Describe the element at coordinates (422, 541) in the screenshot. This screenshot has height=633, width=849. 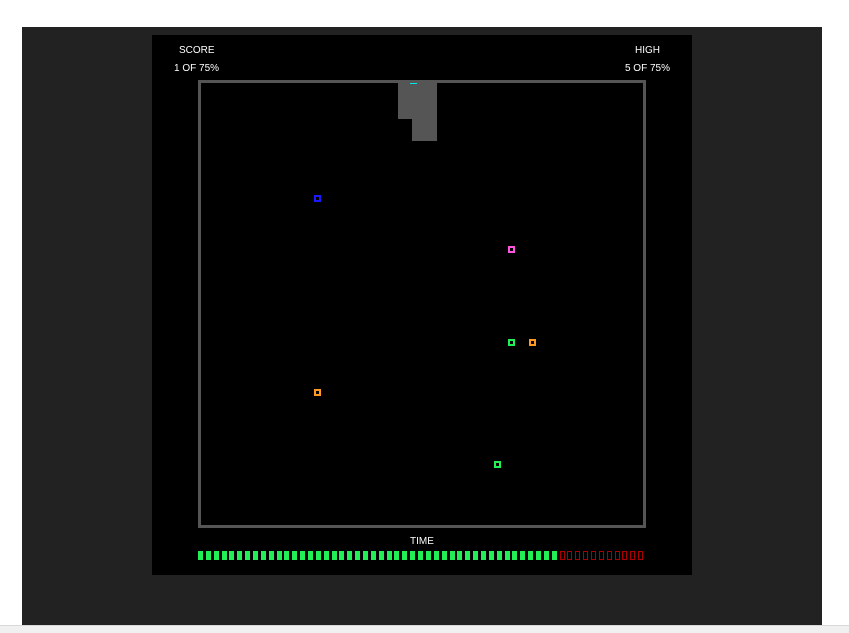
I see `time-label: TIME` at that location.